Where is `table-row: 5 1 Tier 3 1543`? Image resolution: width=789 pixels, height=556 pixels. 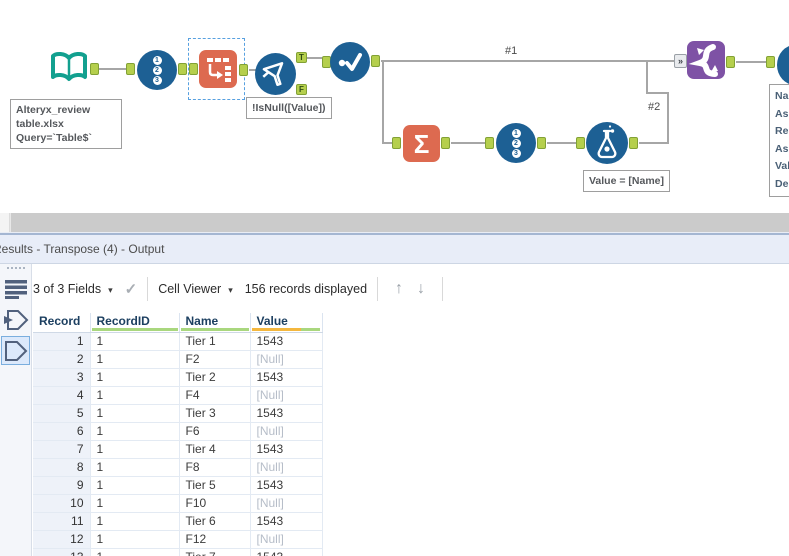 table-row: 5 1 Tier 3 1543 is located at coordinates (178, 413).